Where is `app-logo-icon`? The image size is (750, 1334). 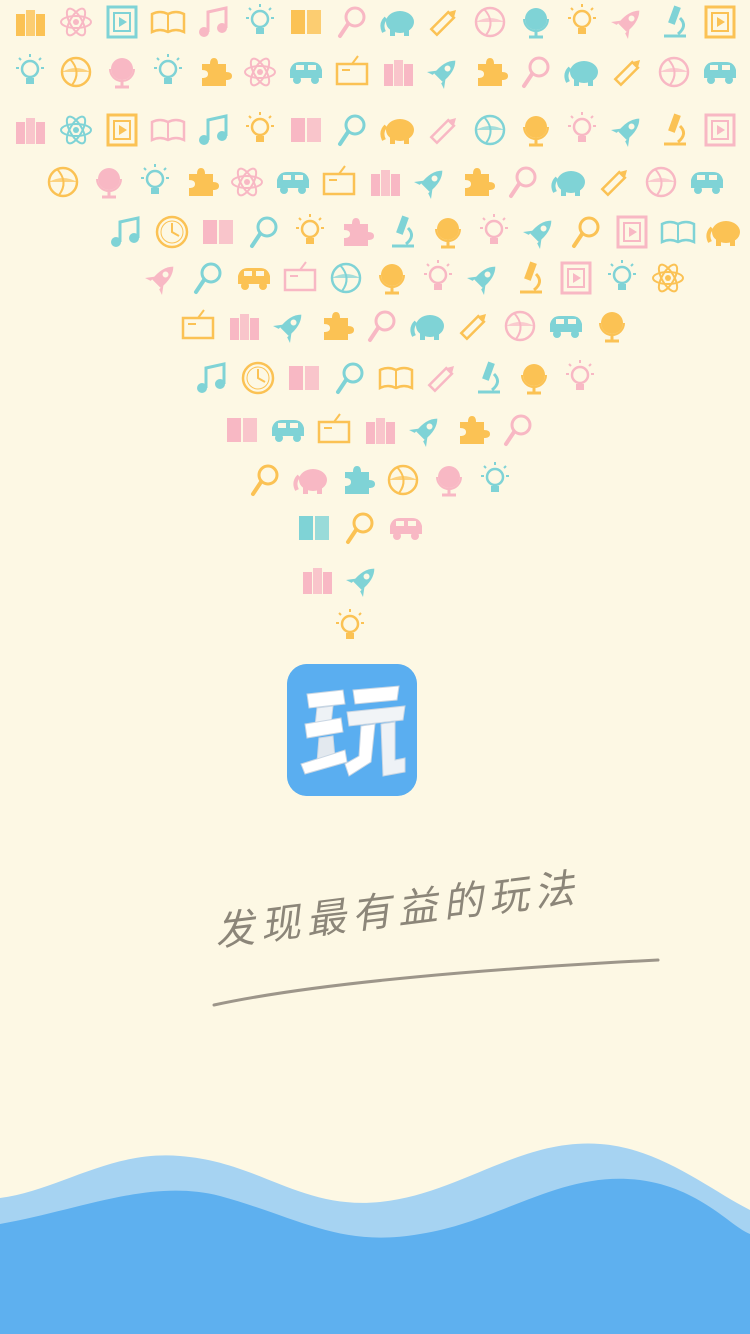
app-logo-icon is located at coordinates (352, 730).